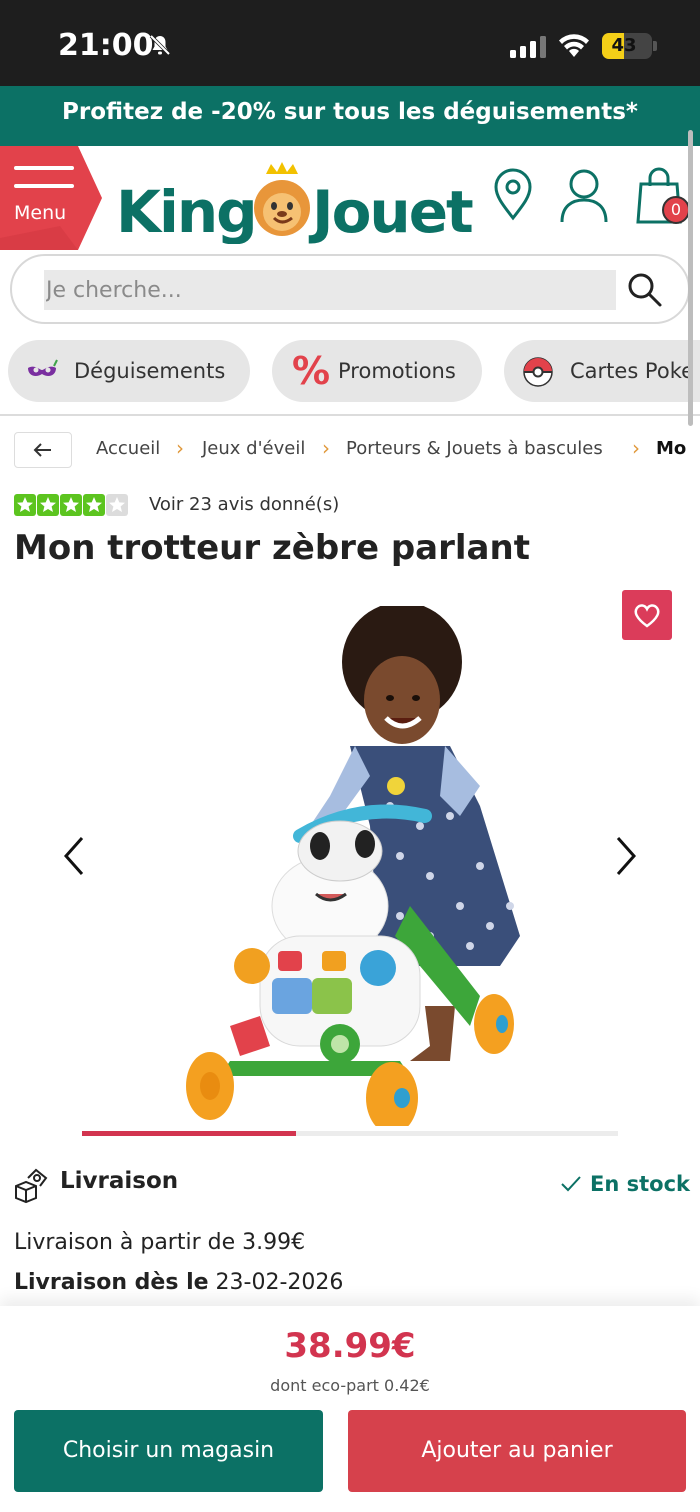  What do you see at coordinates (538, 372) in the screenshot?
I see `pokeball-icon` at bounding box center [538, 372].